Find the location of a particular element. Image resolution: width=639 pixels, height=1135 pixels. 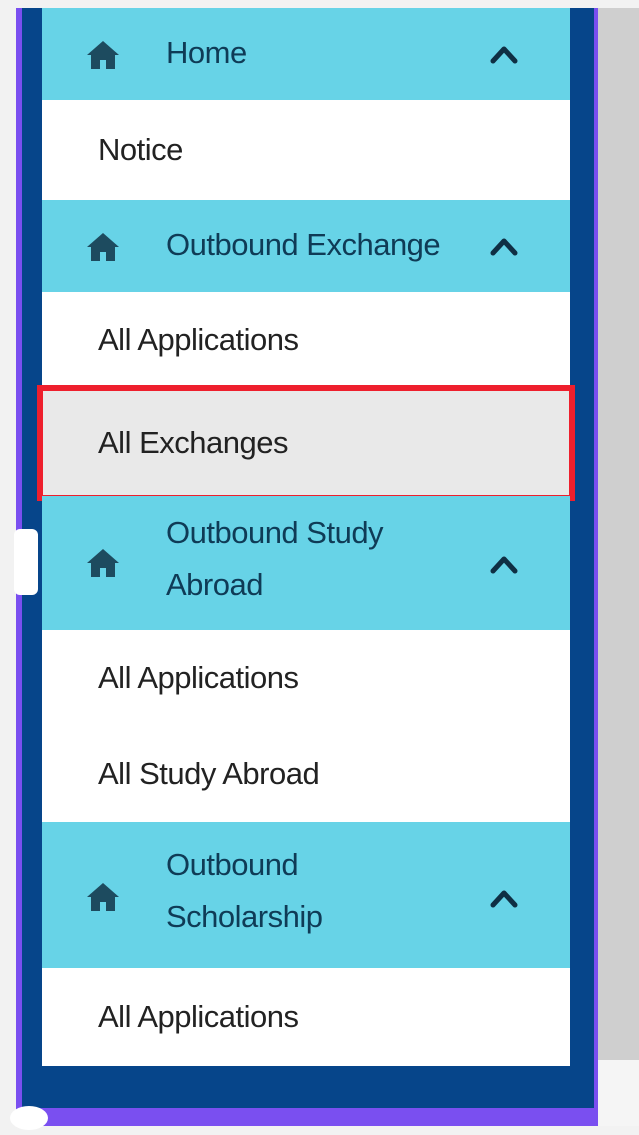

menu-item-all-study-abroad: All Study Abroad is located at coordinates (306, 774).